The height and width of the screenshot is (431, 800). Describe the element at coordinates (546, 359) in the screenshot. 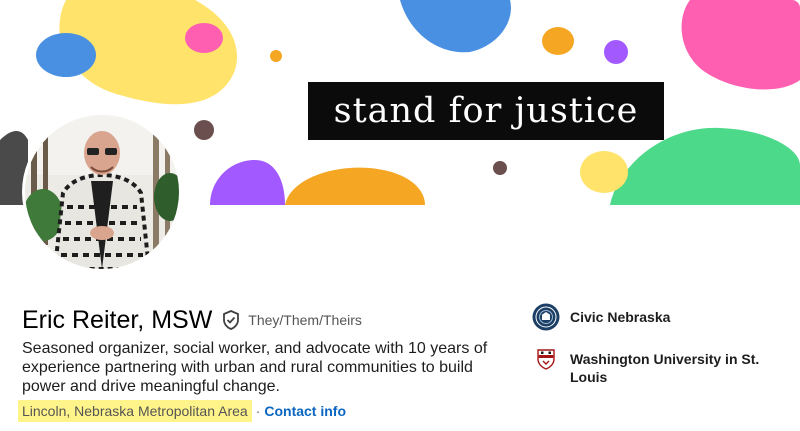

I see `washu-shield-icon` at that location.